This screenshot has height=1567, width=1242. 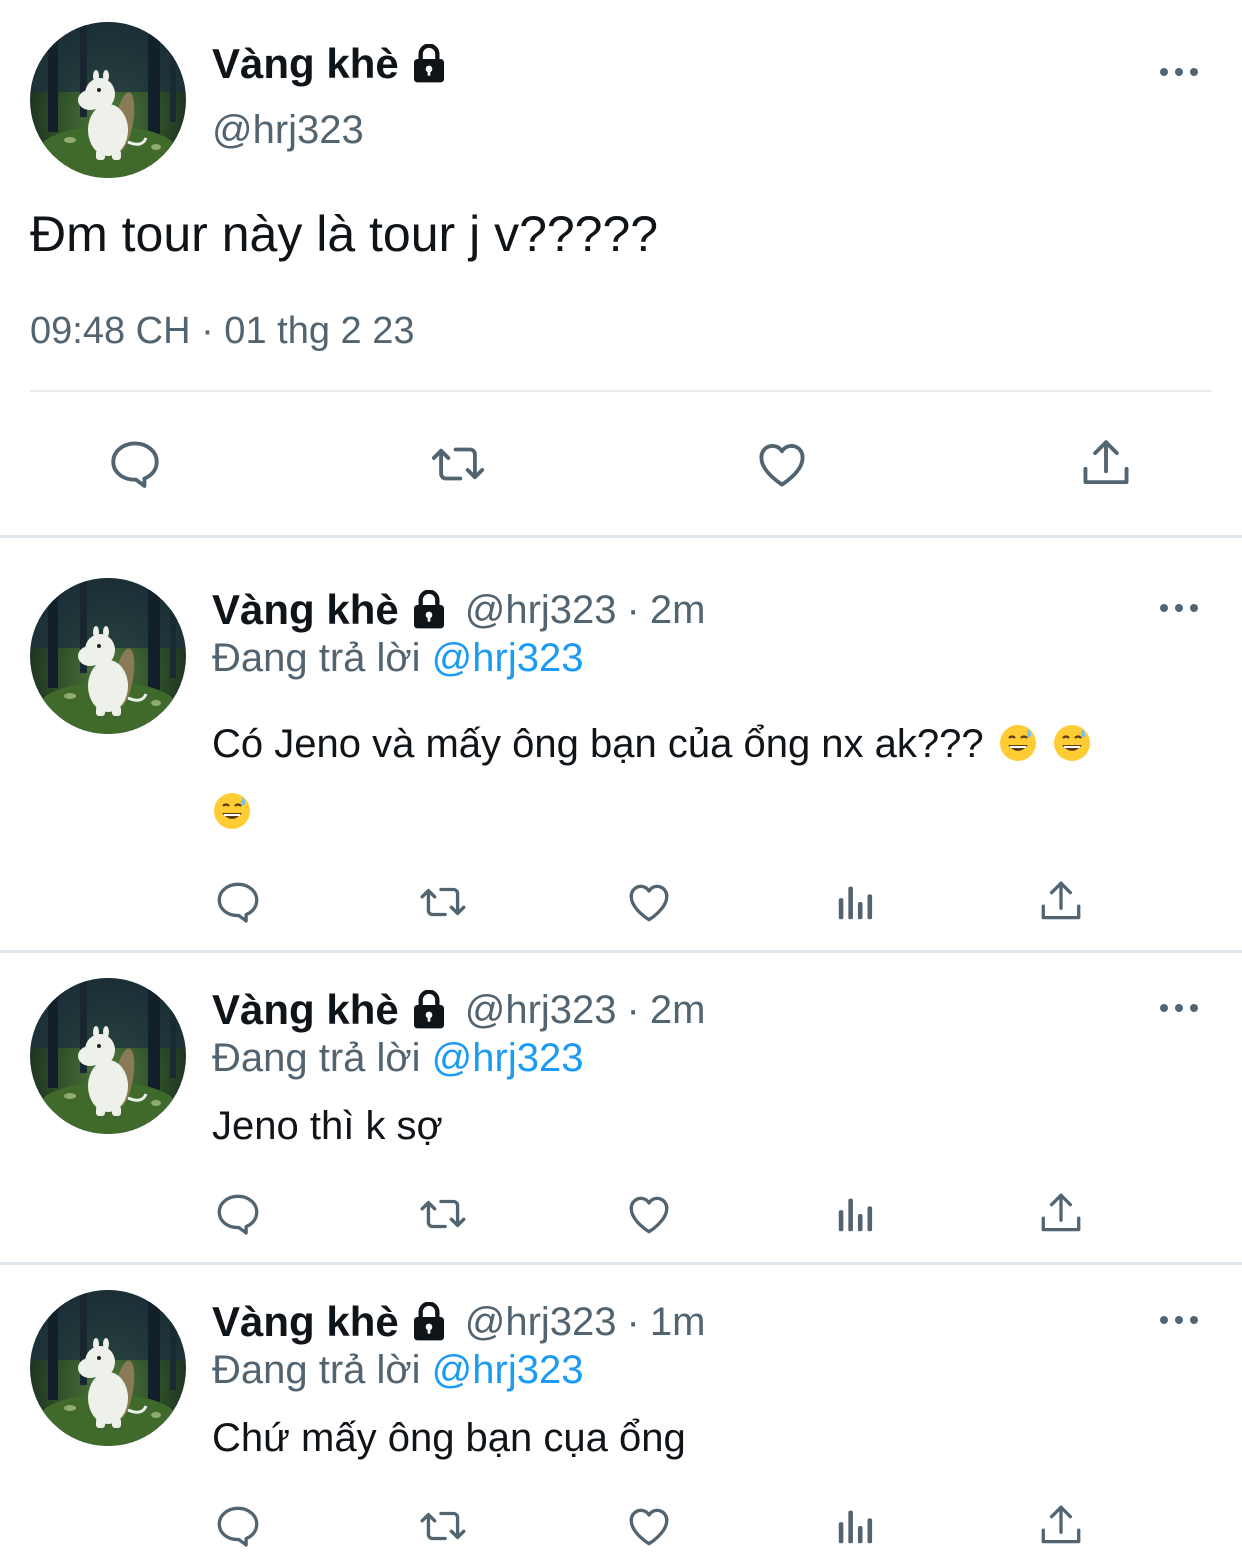 What do you see at coordinates (707, 778) in the screenshot?
I see `reply-text: Có Jeno và mấy ông bạn của ổng nx ak???` at bounding box center [707, 778].